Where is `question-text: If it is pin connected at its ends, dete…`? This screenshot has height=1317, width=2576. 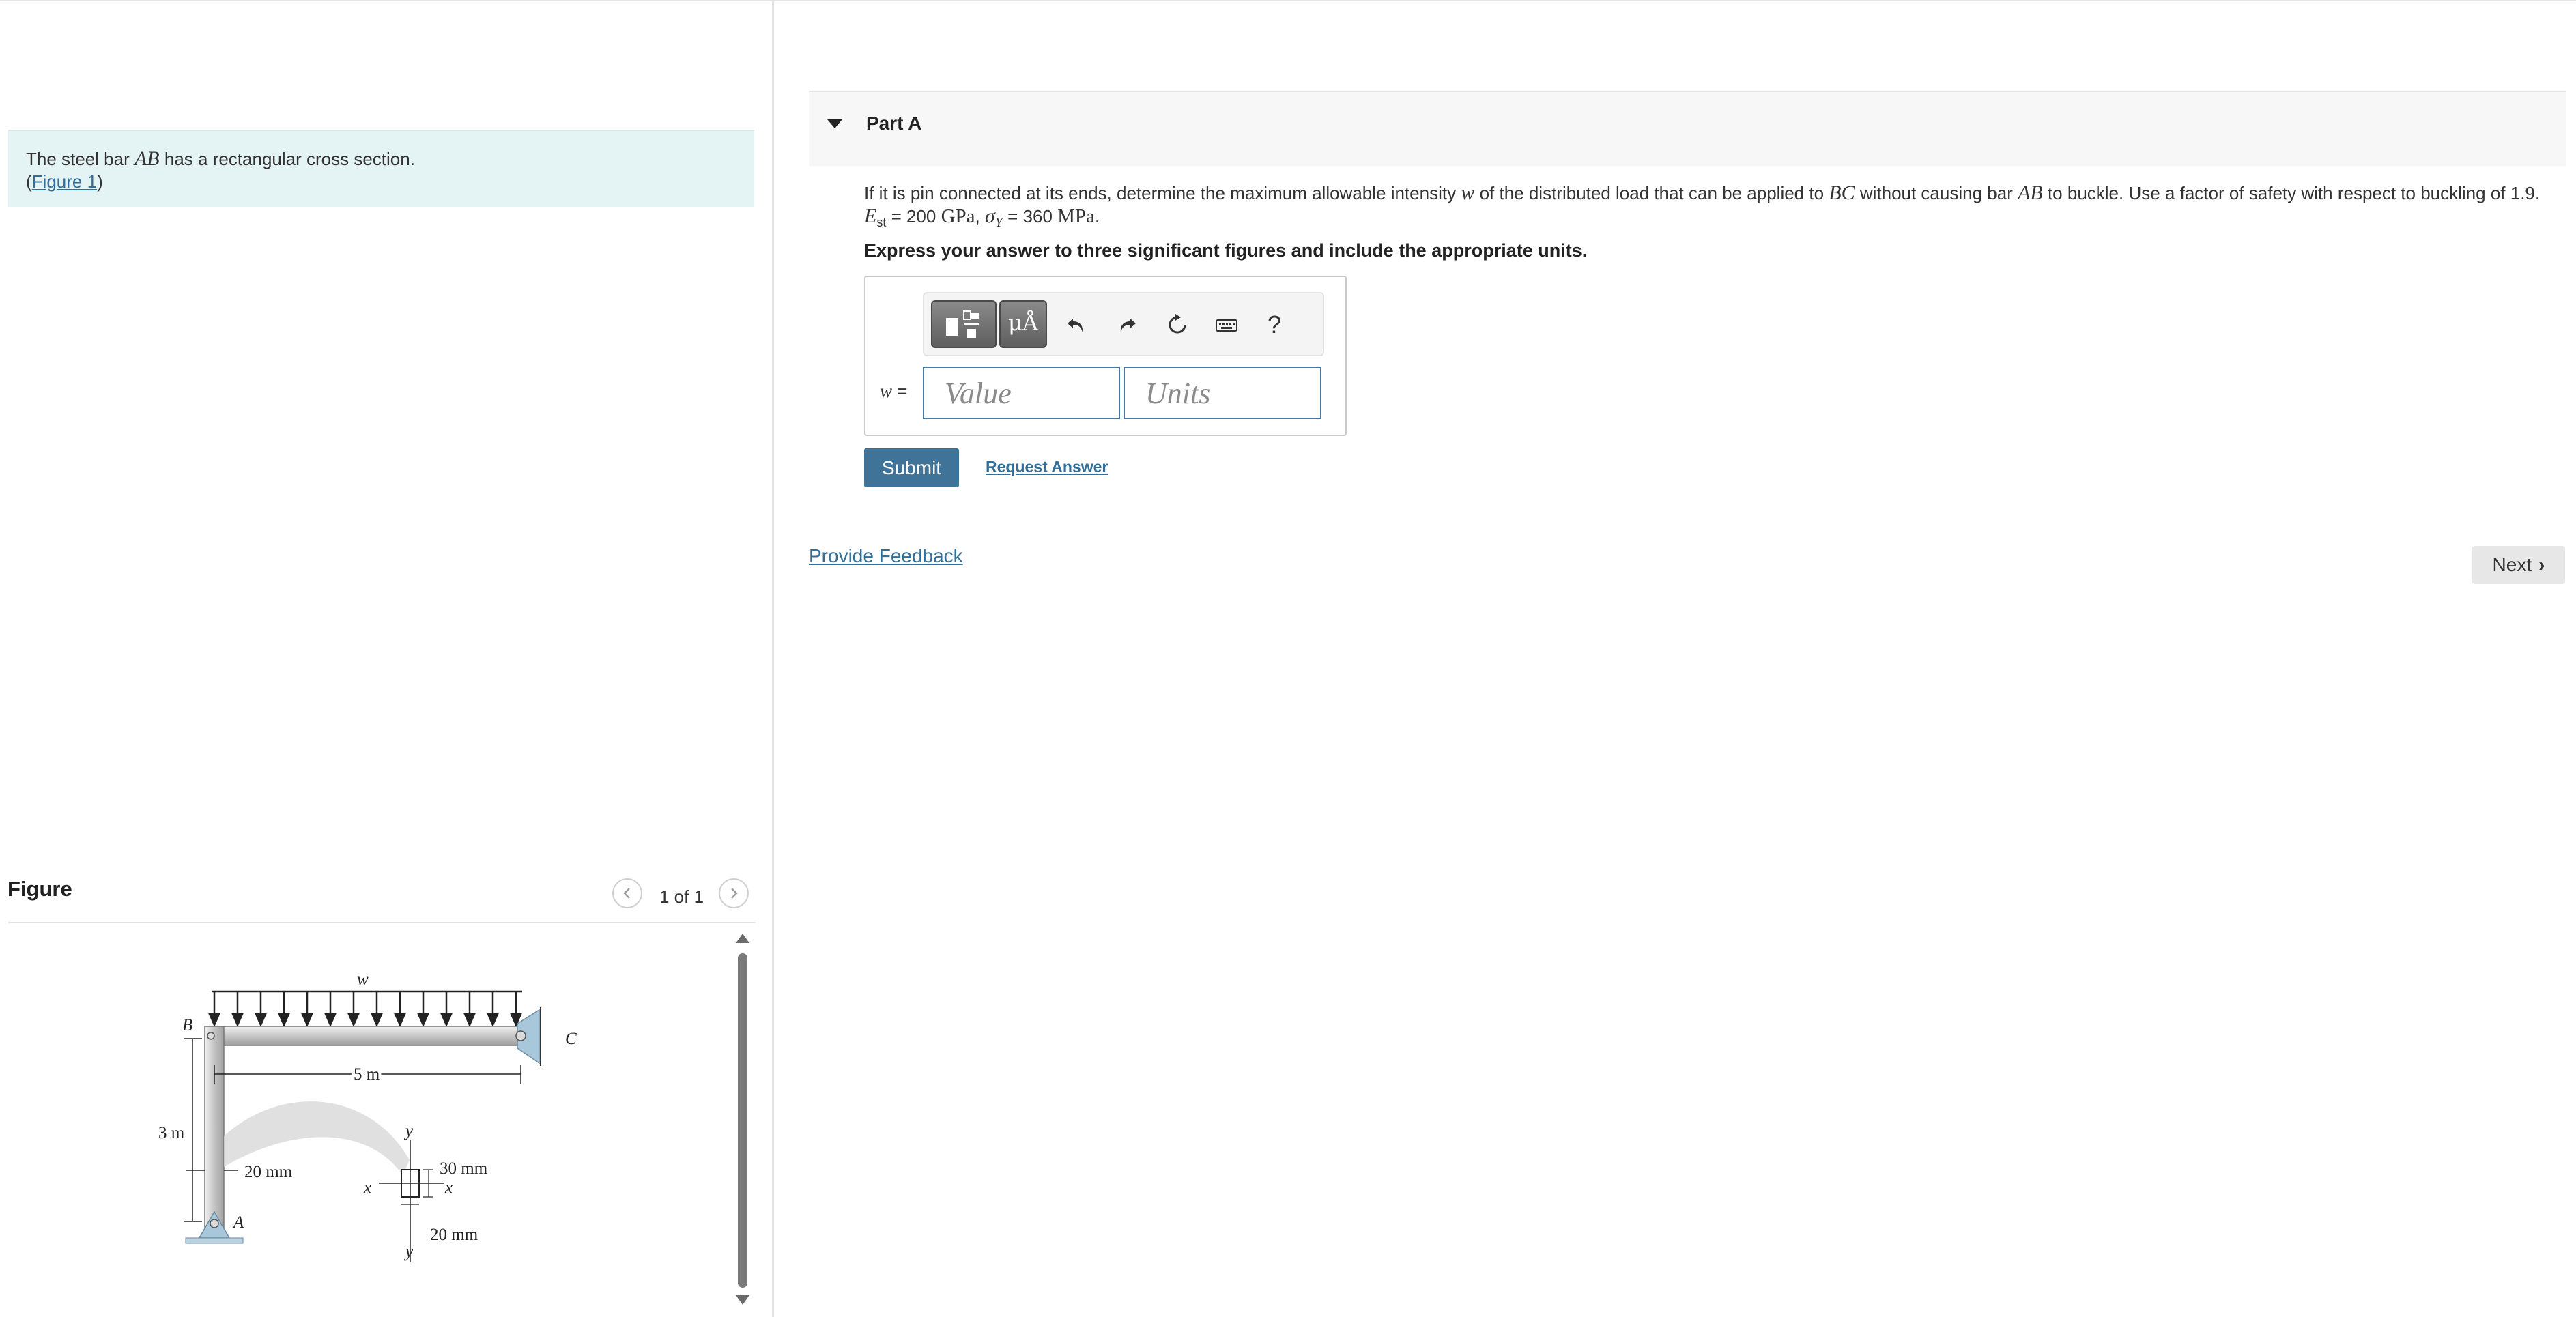 question-text: If it is pin connected at its ends, dete… is located at coordinates (1702, 206).